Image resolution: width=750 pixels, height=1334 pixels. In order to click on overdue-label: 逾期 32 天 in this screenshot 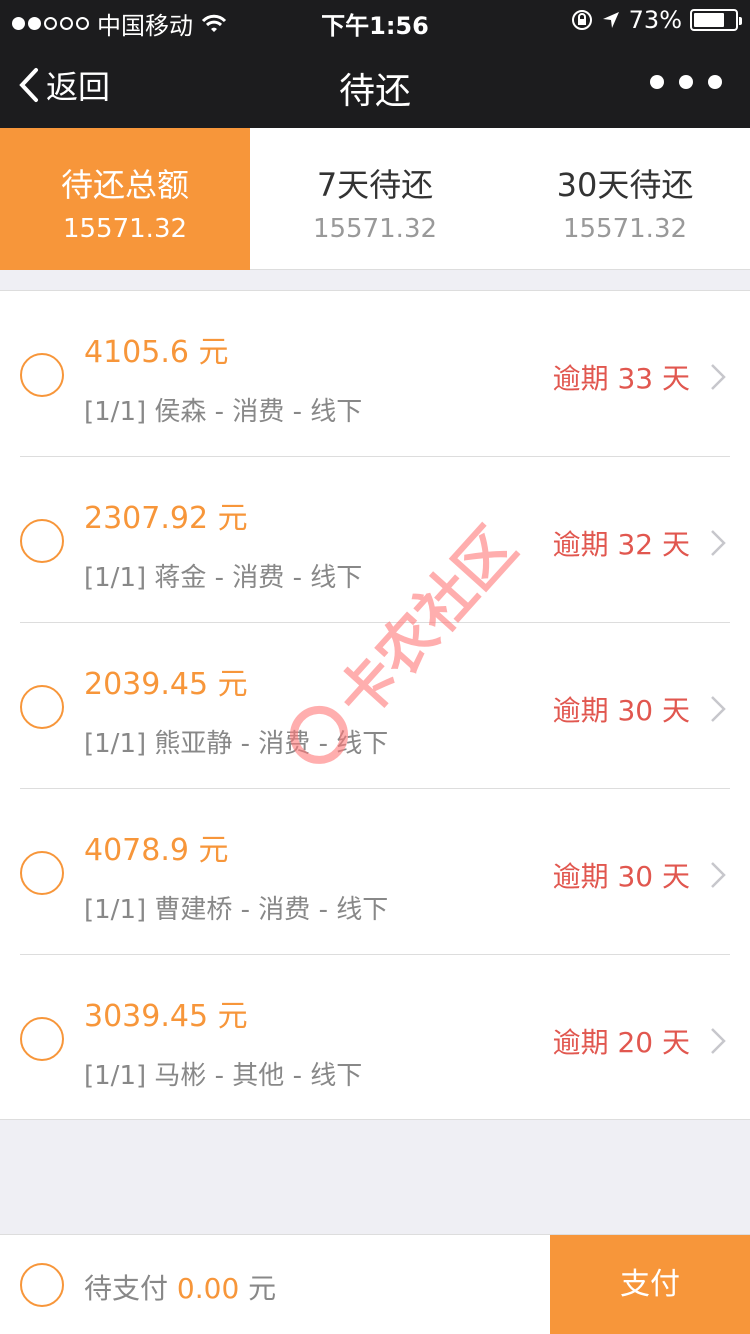, I will do `click(621, 544)`.